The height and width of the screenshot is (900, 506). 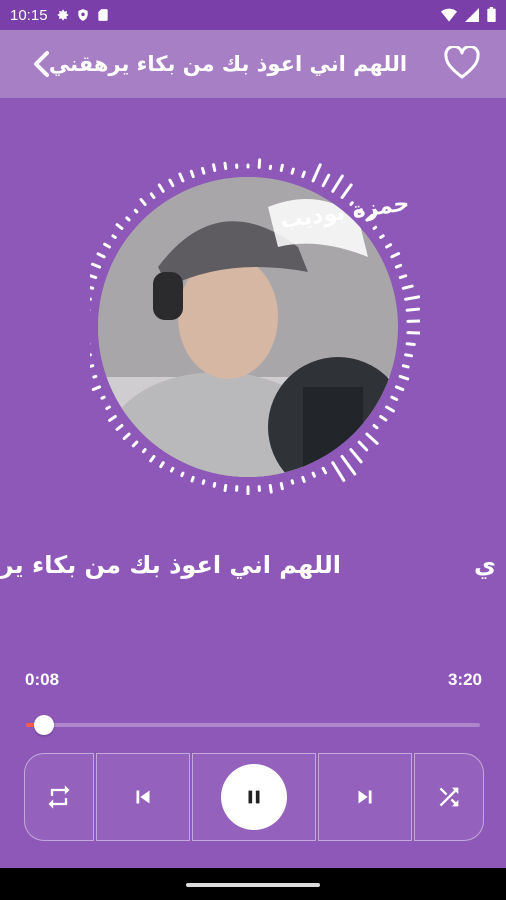 I want to click on playback-controls, so click(x=254, y=797).